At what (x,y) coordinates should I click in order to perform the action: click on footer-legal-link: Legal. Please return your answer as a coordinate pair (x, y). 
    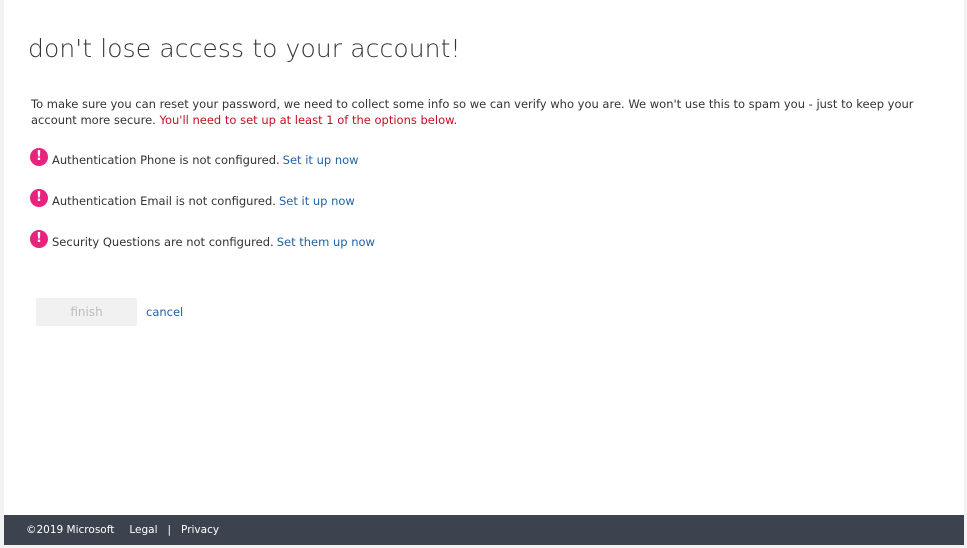
    Looking at the image, I should click on (143, 530).